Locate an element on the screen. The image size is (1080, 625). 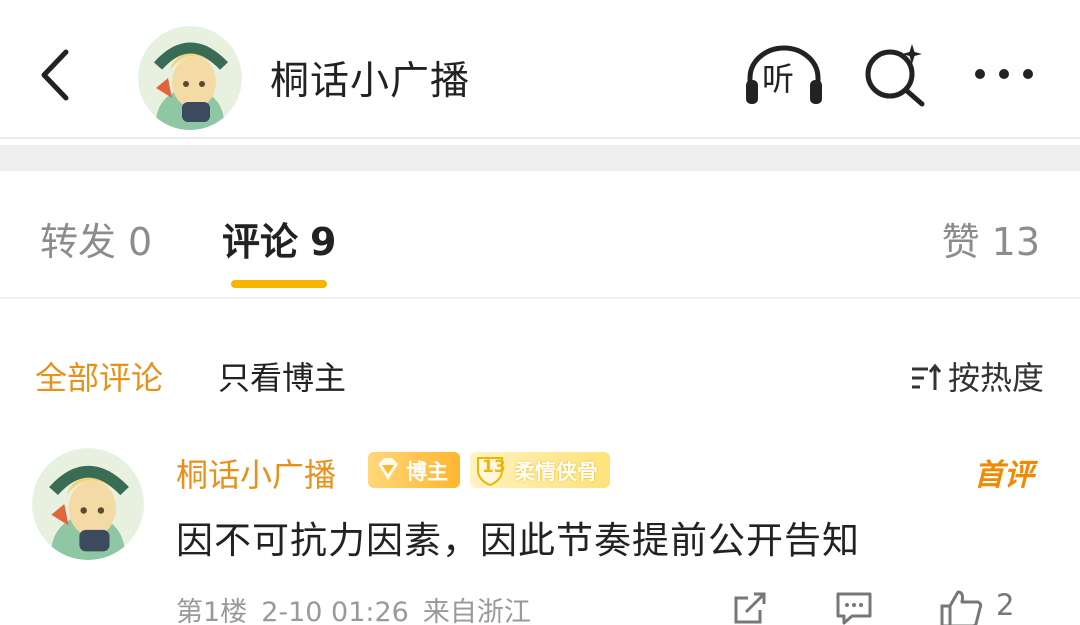
author-badge-label: 博主 is located at coordinates (427, 472).